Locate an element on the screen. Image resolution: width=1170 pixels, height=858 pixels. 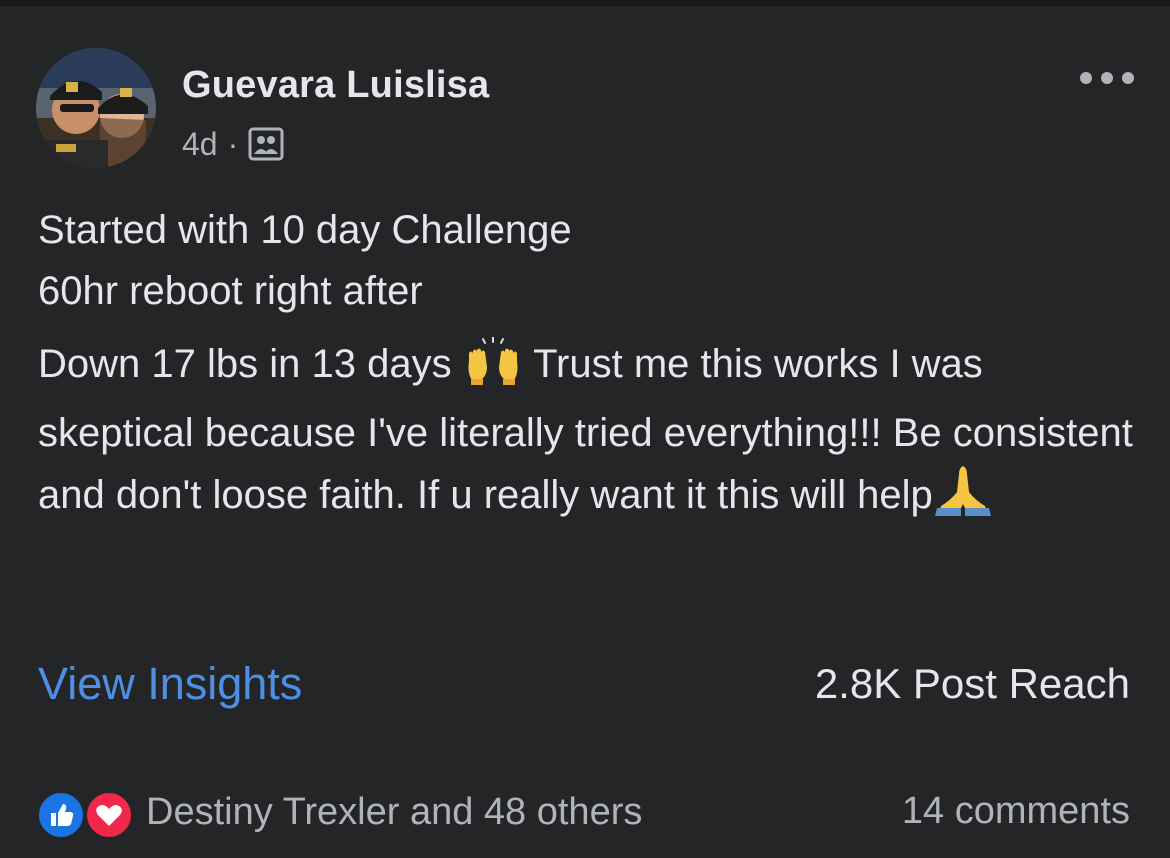
post-line: Started with 10 day Challenge is located at coordinates (305, 230).